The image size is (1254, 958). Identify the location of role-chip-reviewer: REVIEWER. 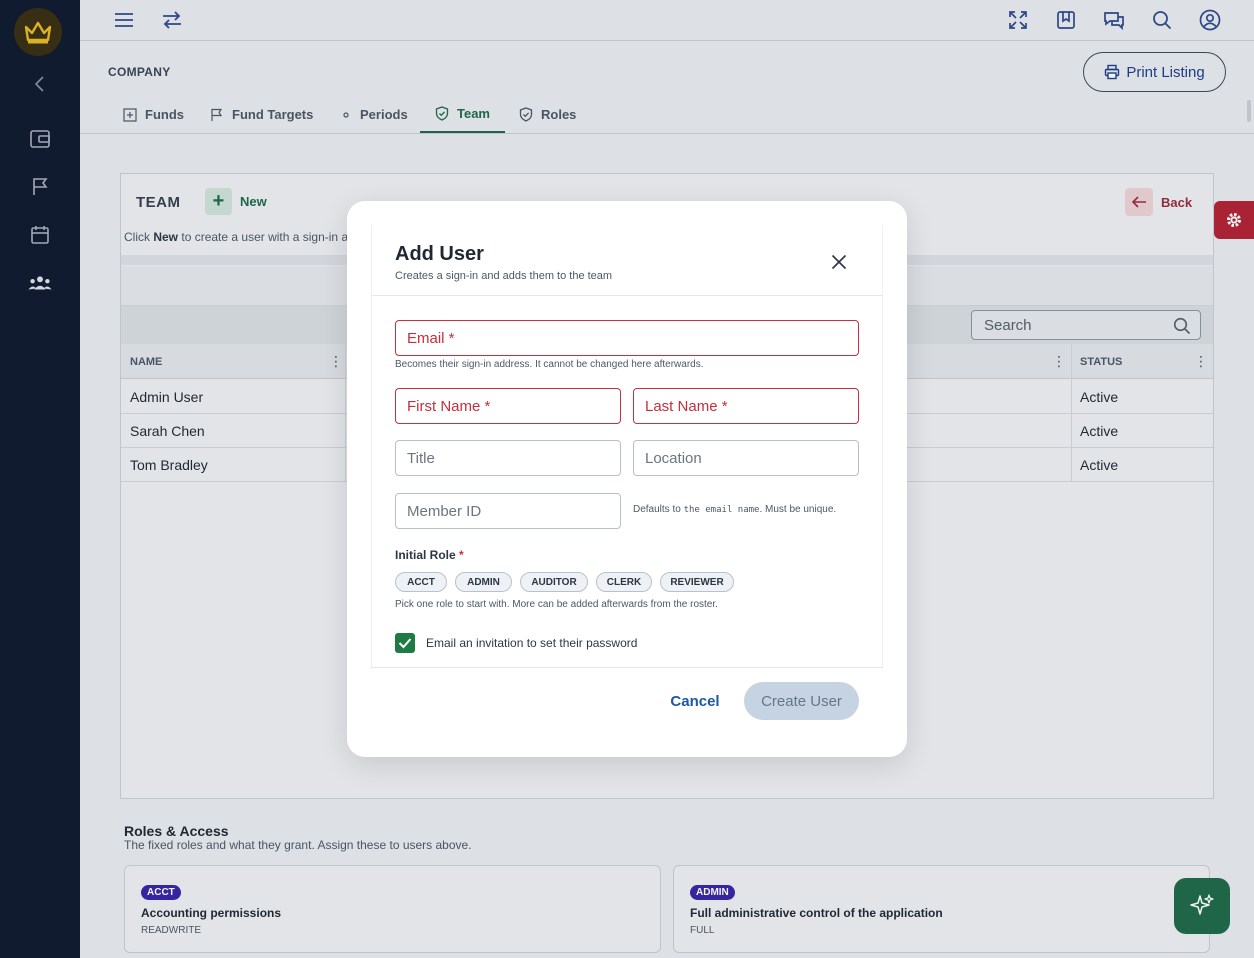
(697, 582).